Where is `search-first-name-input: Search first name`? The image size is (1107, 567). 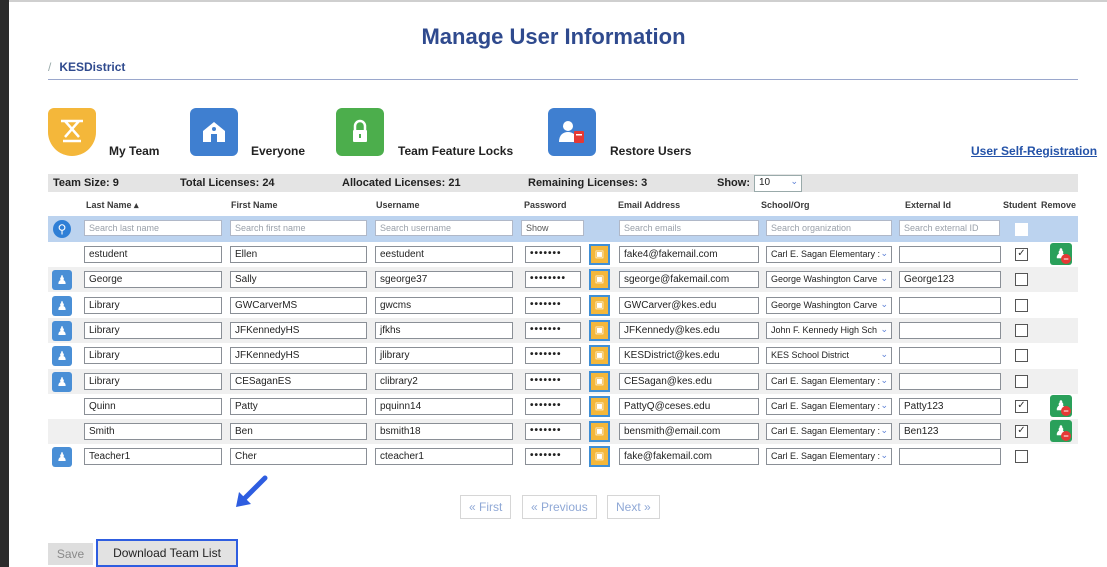 search-first-name-input: Search first name is located at coordinates (298, 228).